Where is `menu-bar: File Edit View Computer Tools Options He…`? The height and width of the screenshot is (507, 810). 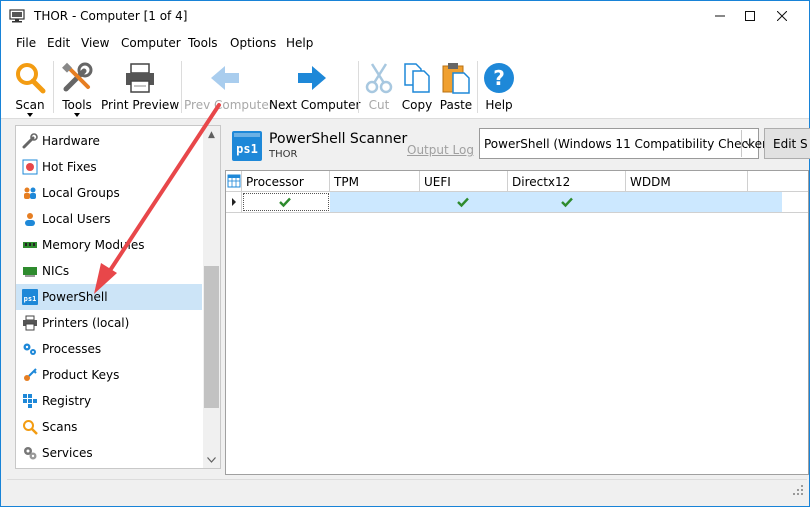
menu-bar: File Edit View Computer Tools Options He… is located at coordinates (405, 43).